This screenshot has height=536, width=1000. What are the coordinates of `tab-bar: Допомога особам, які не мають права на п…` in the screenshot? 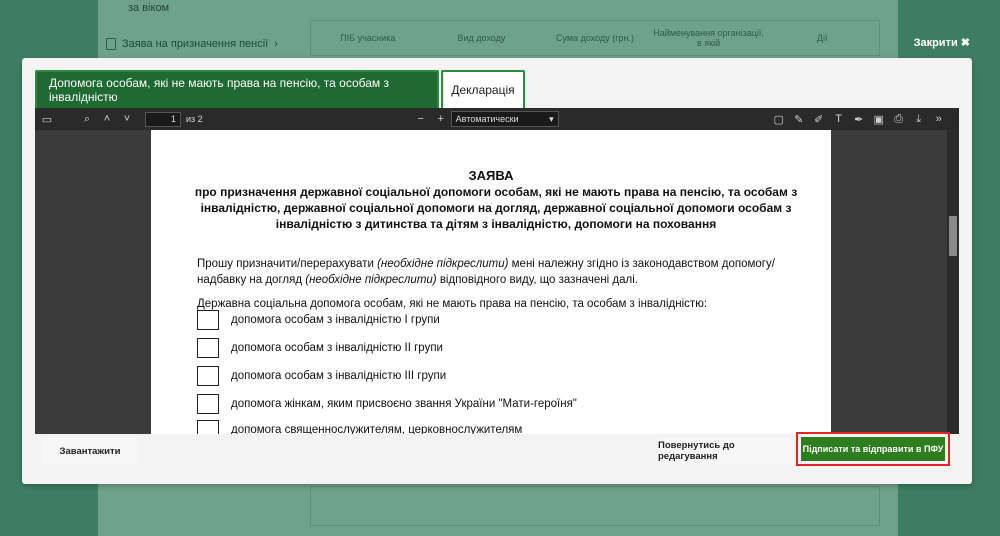 It's located at (280, 89).